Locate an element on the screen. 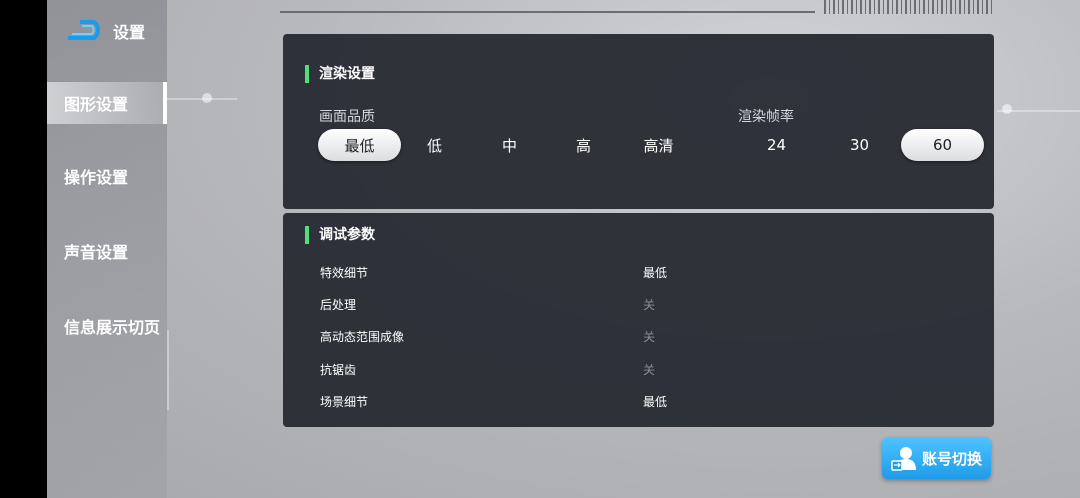  option-label: 低 is located at coordinates (434, 145).